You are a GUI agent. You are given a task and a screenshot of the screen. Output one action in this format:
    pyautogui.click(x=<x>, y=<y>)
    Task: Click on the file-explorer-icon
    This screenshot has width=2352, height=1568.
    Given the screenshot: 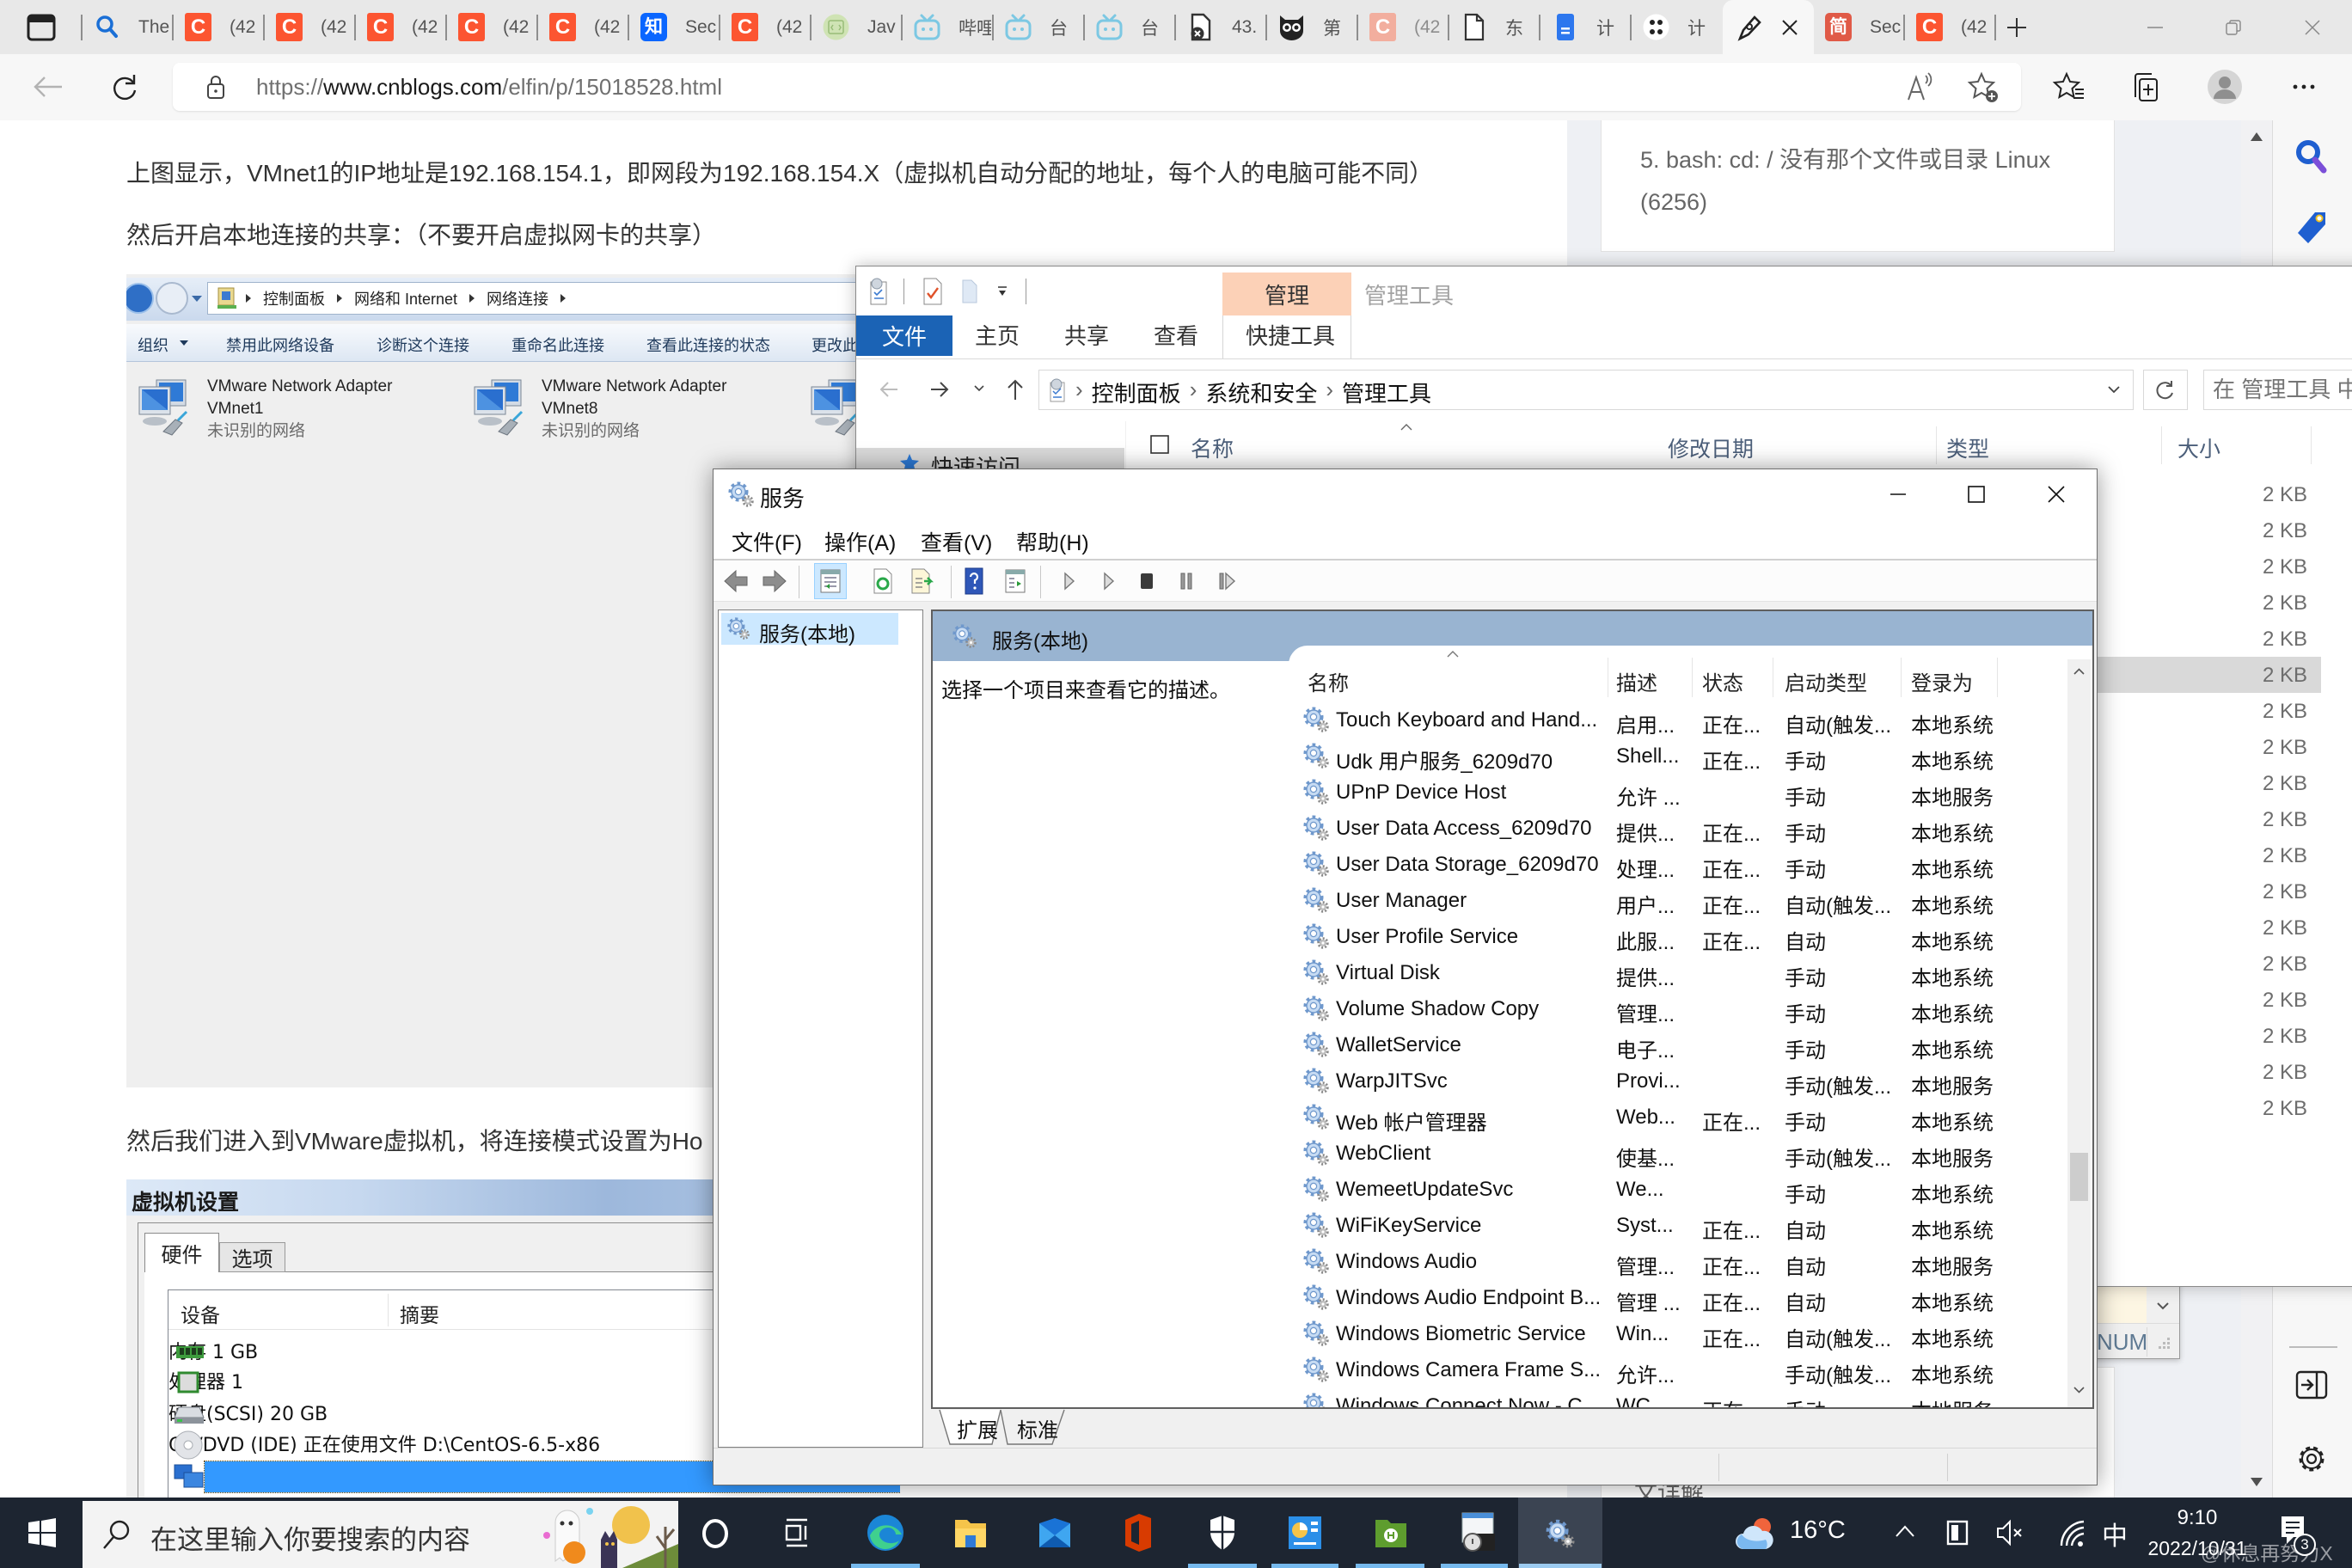 What is the action you would take?
    pyautogui.click(x=970, y=1533)
    